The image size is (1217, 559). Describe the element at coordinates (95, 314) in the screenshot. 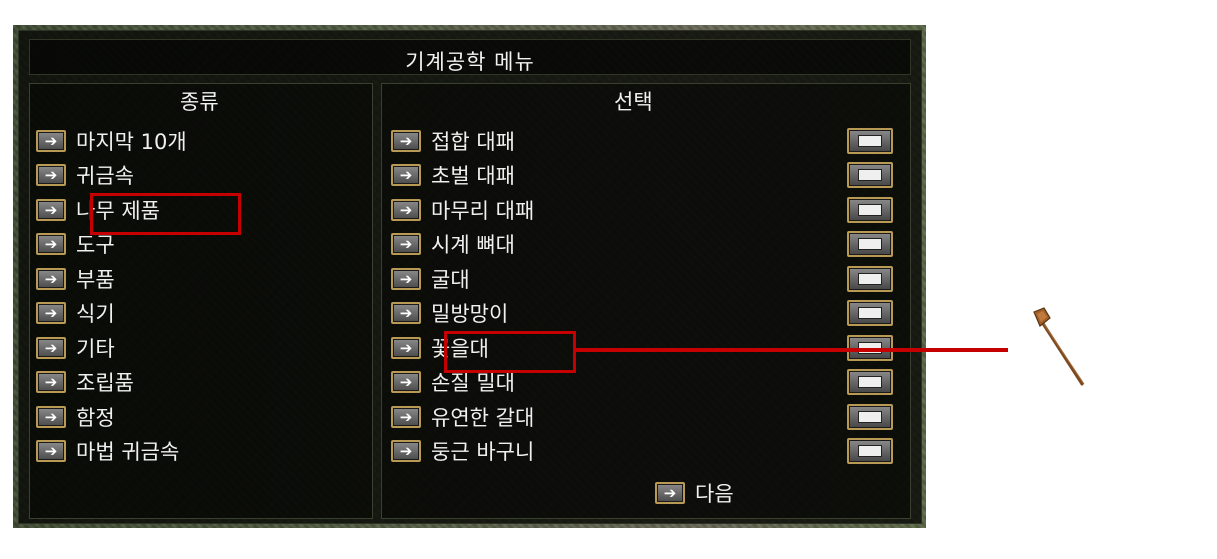

I see `category-label: 식기` at that location.